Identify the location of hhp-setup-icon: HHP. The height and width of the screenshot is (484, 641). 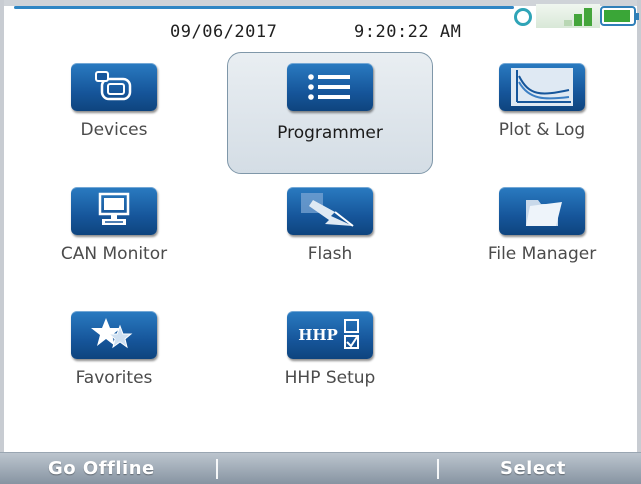
(330, 335).